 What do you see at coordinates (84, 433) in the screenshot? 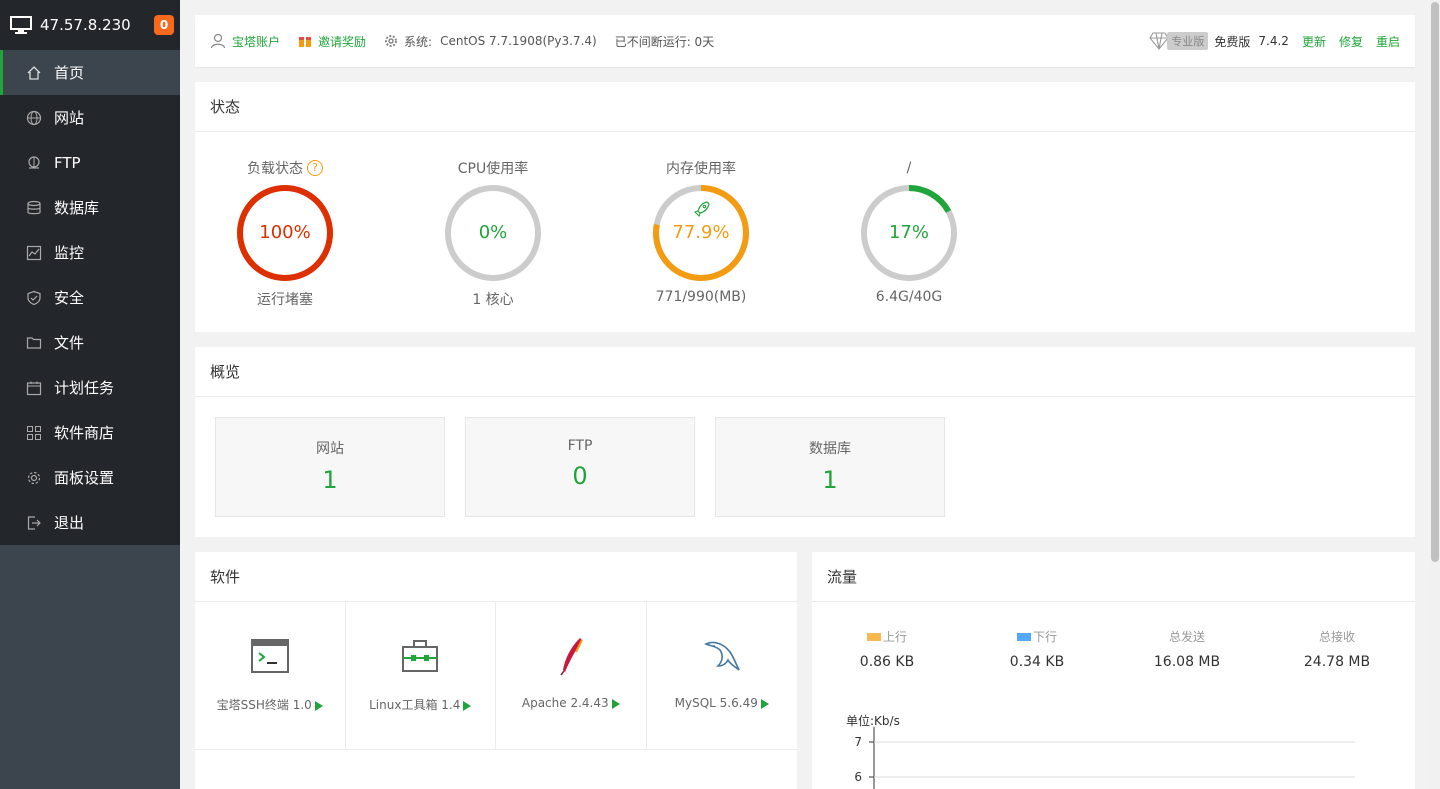
I see `sidebar-item-label: 软件商店` at bounding box center [84, 433].